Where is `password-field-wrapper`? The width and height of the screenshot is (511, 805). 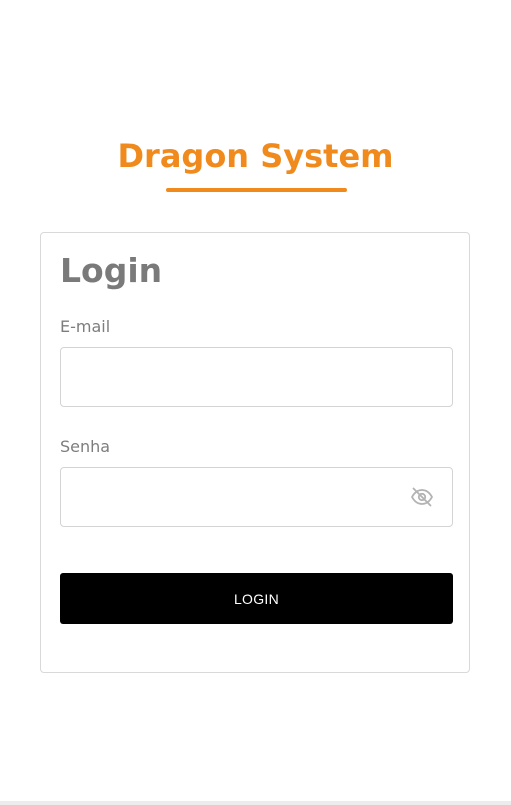
password-field-wrapper is located at coordinates (256, 497).